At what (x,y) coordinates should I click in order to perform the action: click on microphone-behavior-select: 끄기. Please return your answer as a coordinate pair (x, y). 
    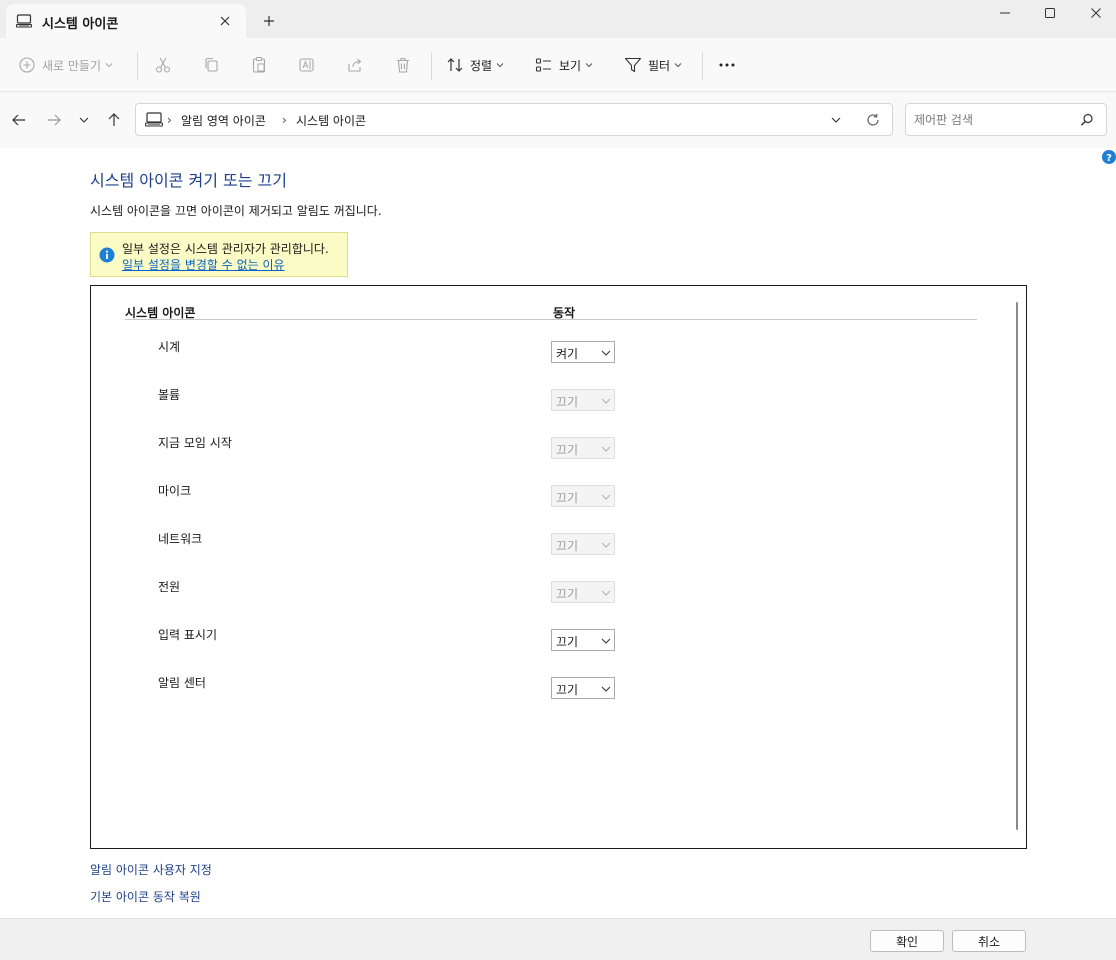
    Looking at the image, I should click on (583, 496).